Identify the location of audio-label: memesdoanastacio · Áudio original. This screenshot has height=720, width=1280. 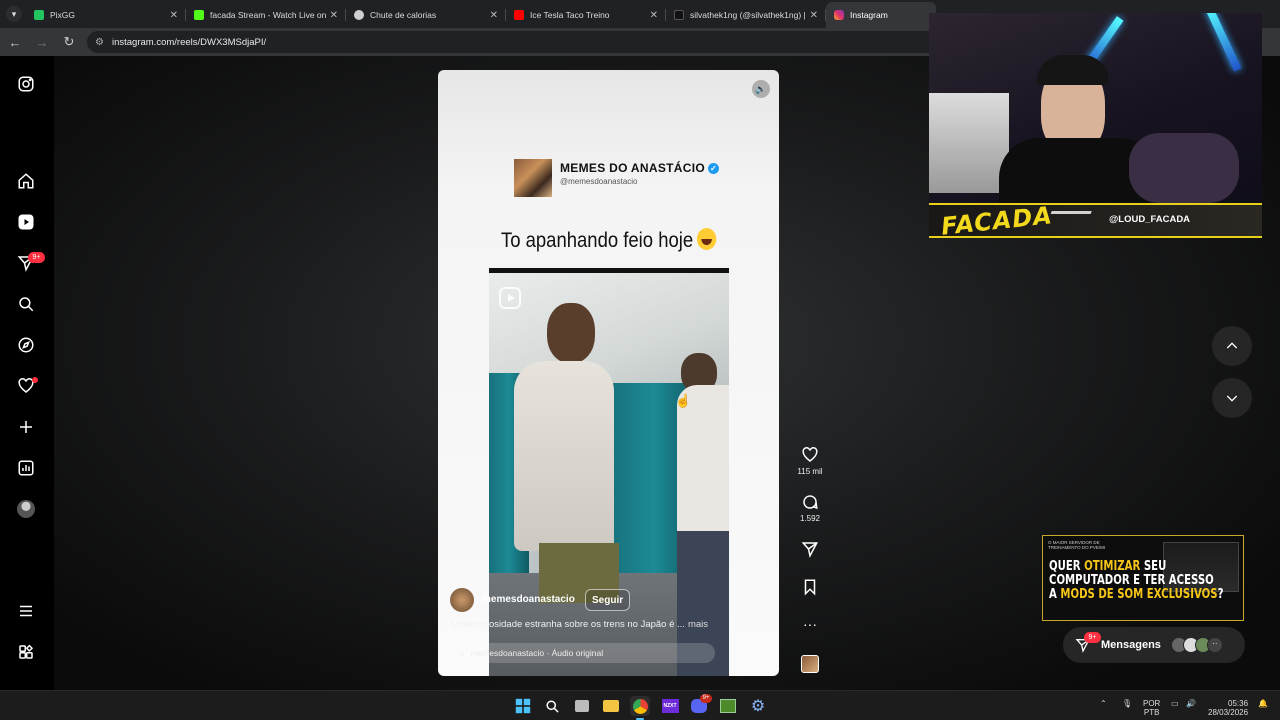
(537, 653).